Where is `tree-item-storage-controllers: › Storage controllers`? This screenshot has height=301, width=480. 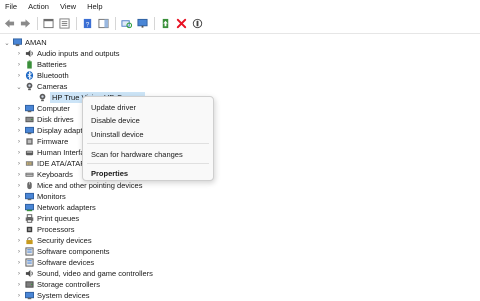 tree-item-storage-controllers: › Storage controllers is located at coordinates (57, 284).